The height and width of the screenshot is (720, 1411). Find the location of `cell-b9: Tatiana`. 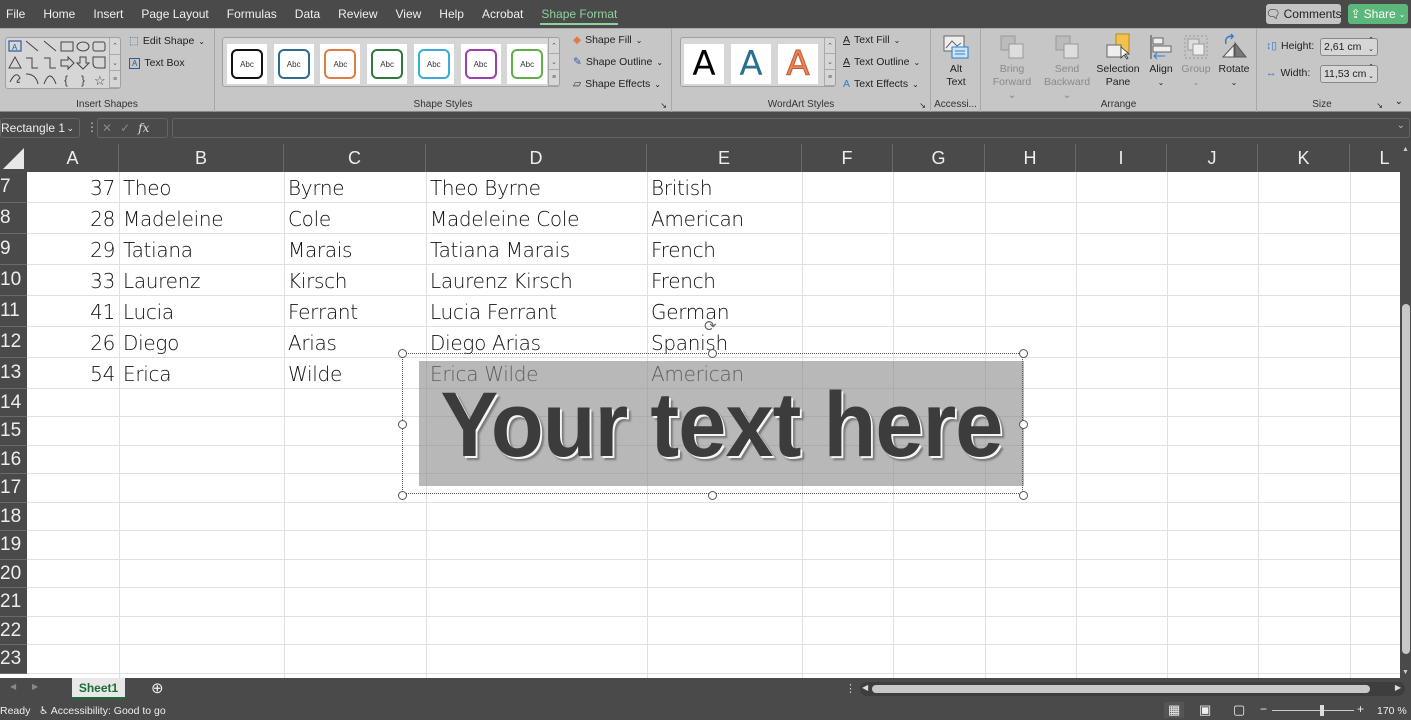

cell-b9: Tatiana is located at coordinates (201, 249).